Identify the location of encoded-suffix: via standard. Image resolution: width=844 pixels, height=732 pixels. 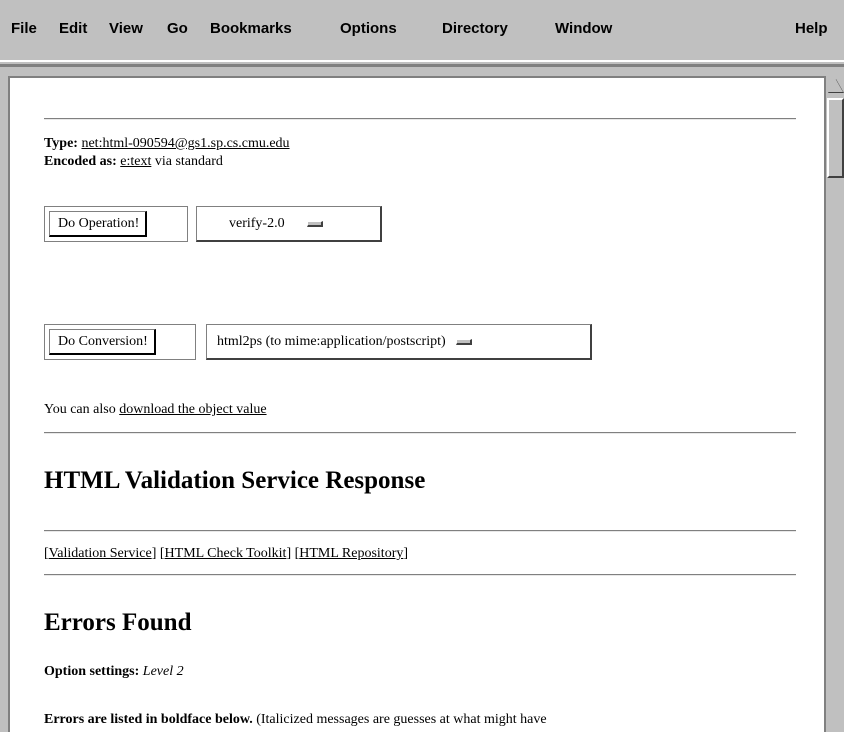
(187, 161).